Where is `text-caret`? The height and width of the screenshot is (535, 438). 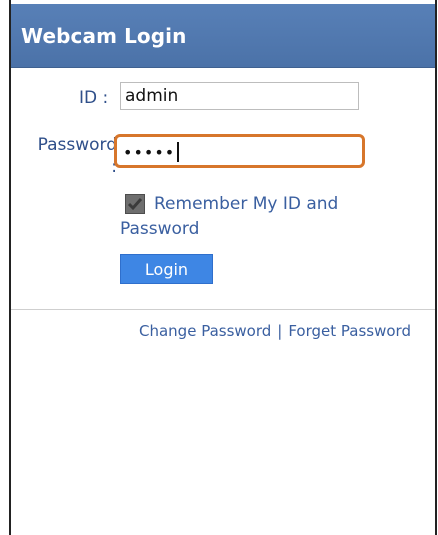 text-caret is located at coordinates (178, 152).